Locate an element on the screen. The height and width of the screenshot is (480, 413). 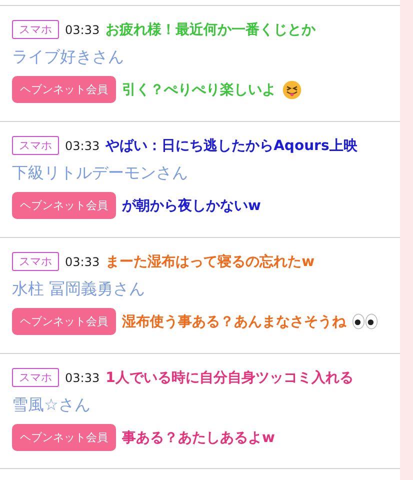
overlay-comment: 事ある？あたしあるよw is located at coordinates (198, 437).